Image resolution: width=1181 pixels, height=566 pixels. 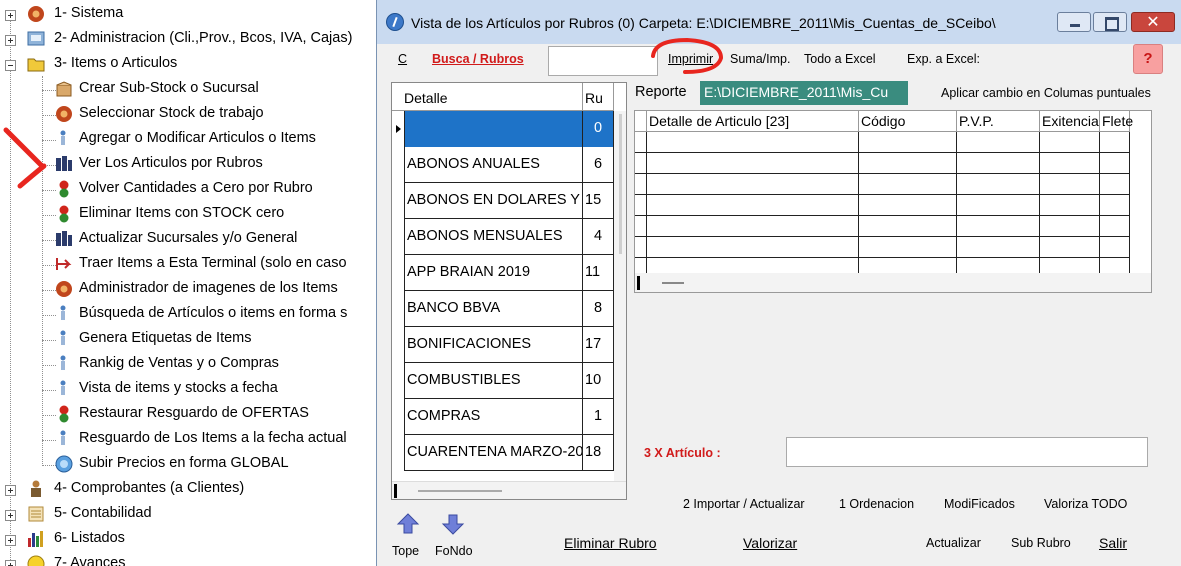 I want to click on rubro-ru: 18, so click(x=593, y=452).